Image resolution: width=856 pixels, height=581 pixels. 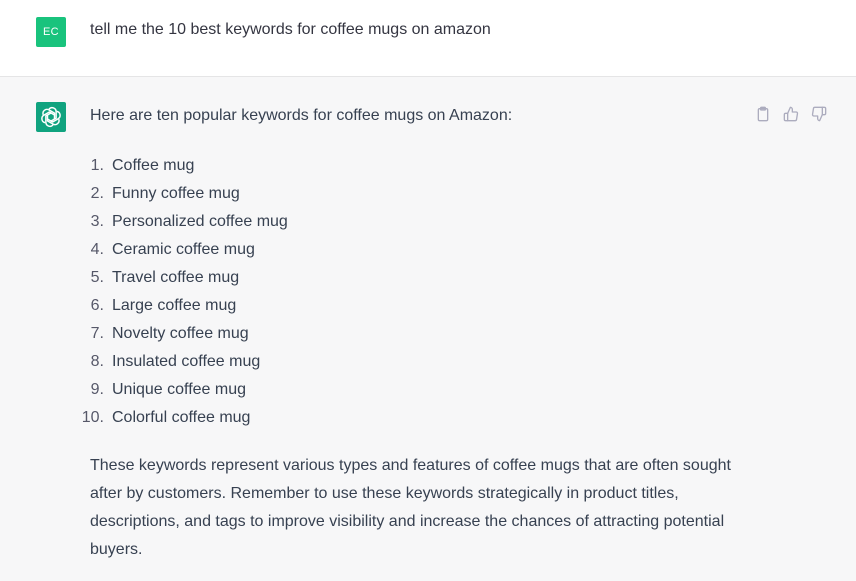 I want to click on thumbs-down-button, so click(x=819, y=114).